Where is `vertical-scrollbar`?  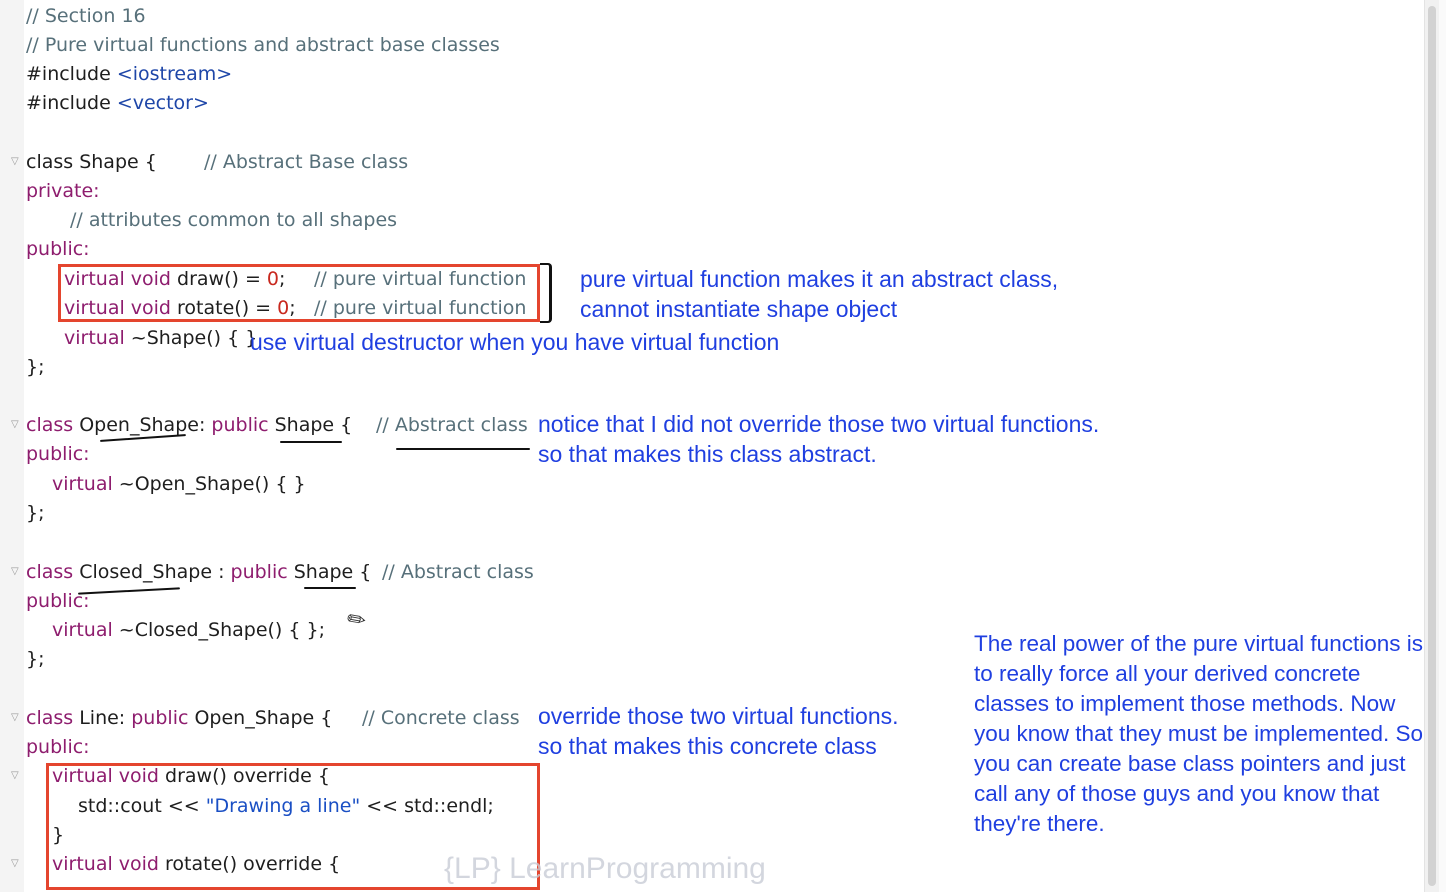 vertical-scrollbar is located at coordinates (1431, 446).